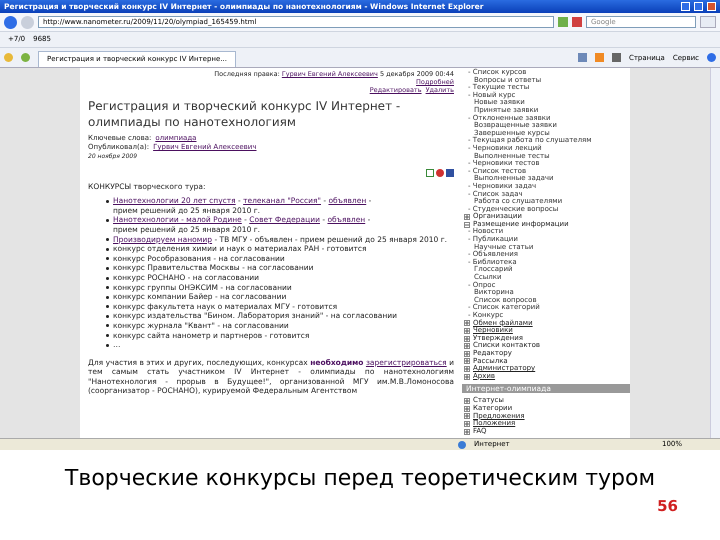 The width and height of the screenshot is (720, 540). I want to click on article-title: Регистрация и творческий конкурс IV Интернет - олимпиады по нанотехнологиям, so click(245, 114).